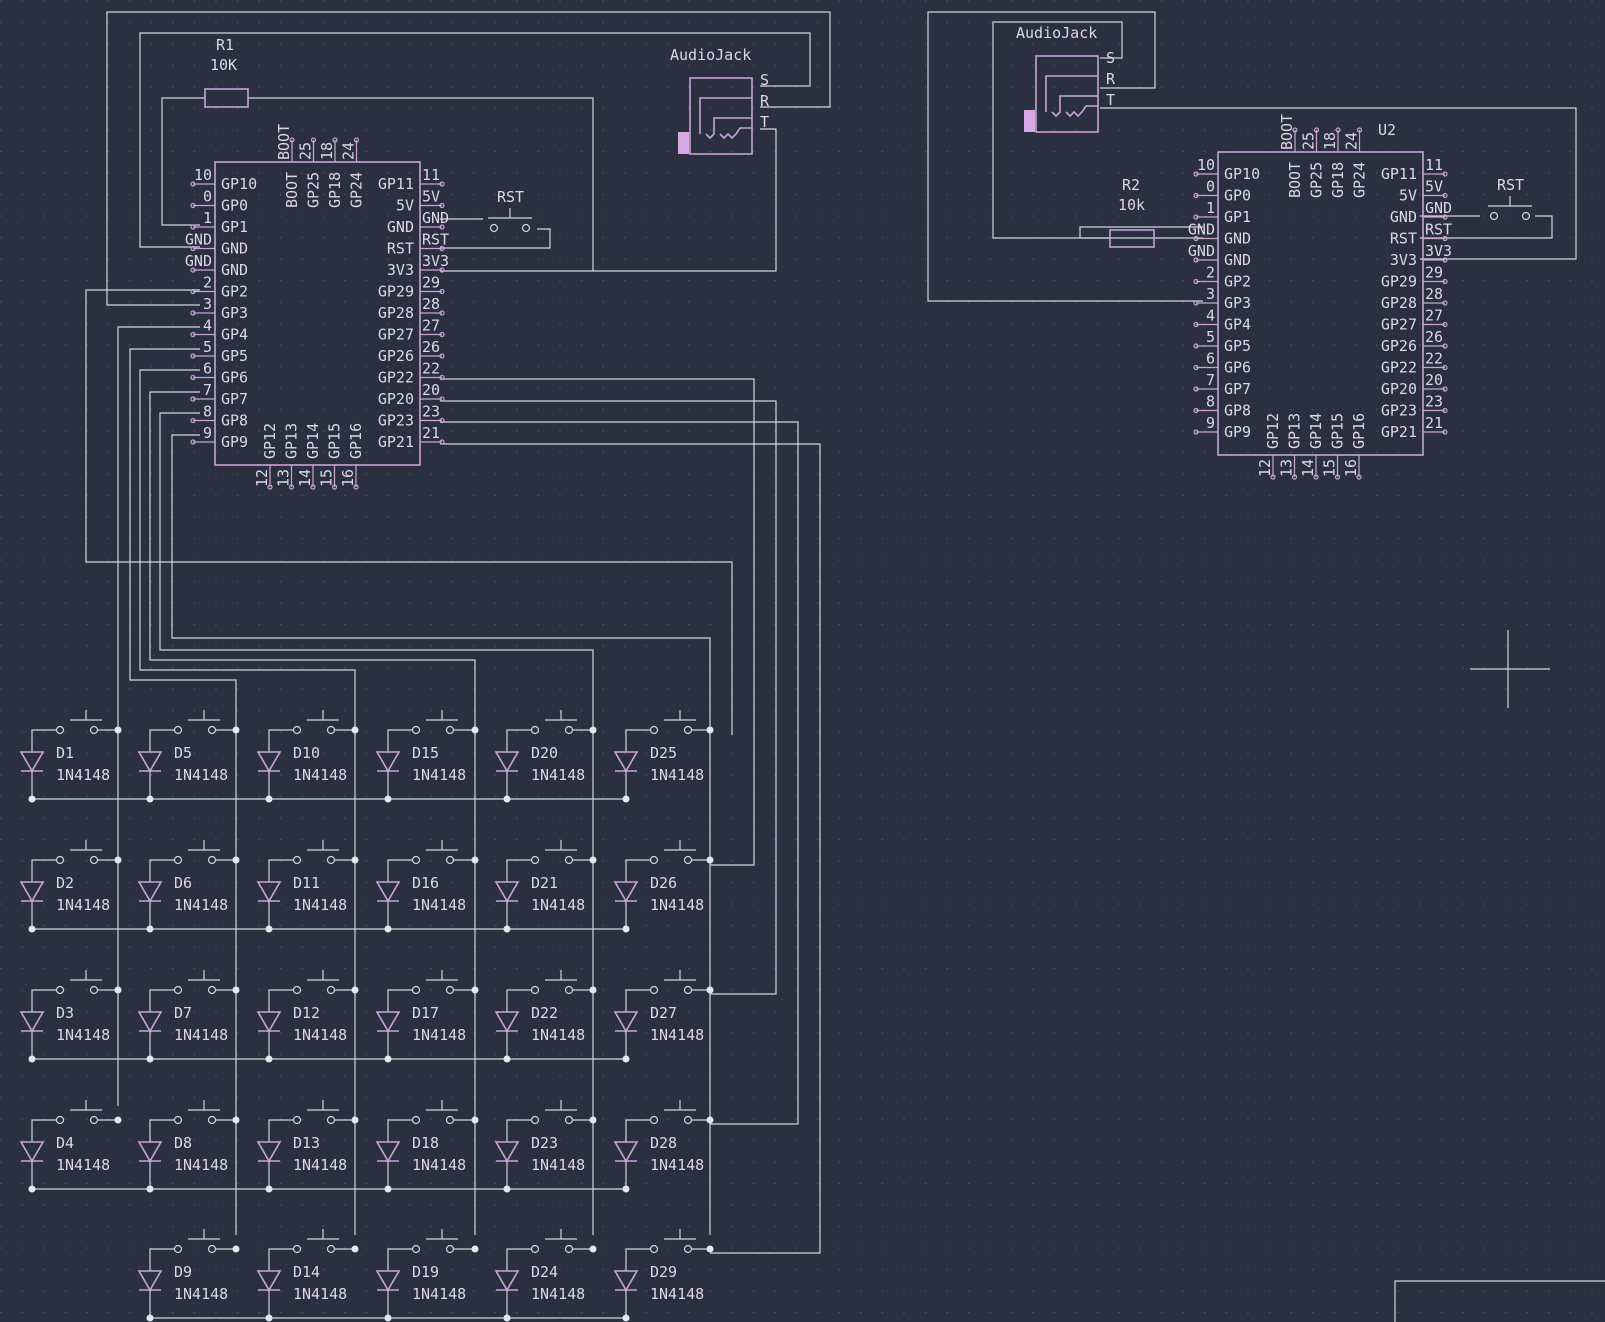  Describe the element at coordinates (1317, 180) in the screenshot. I see `pin-name: GP25` at that location.